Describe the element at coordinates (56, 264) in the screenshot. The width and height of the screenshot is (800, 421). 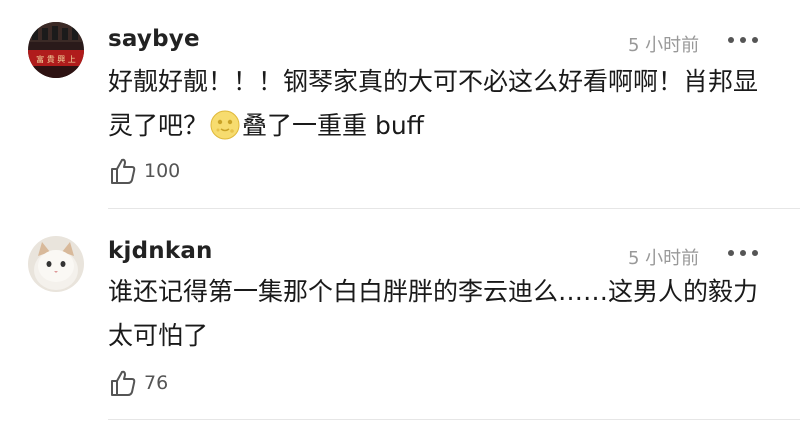
I see `avatar` at that location.